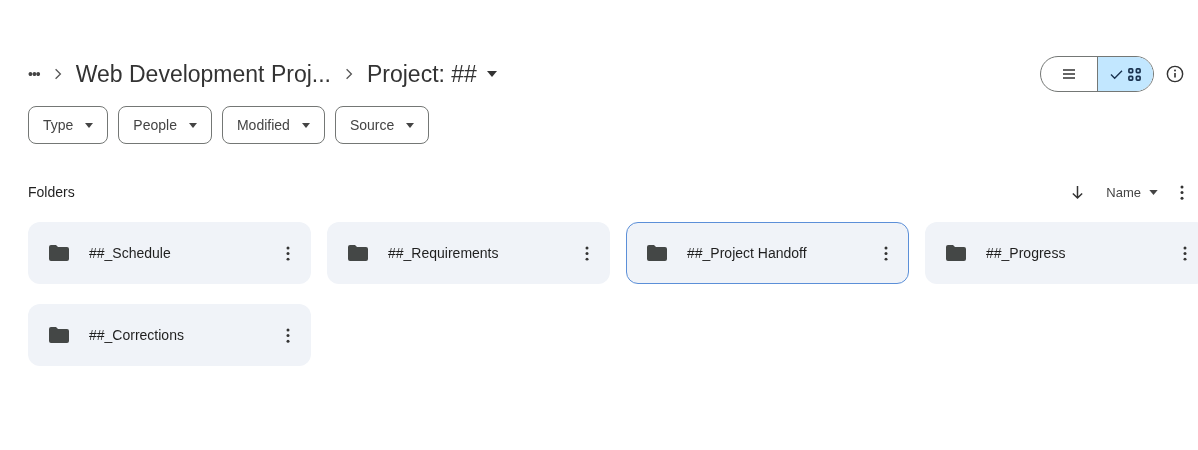 Image resolution: width=1198 pixels, height=450 pixels. Describe the element at coordinates (382, 125) in the screenshot. I see `filter-dropdown: Source` at that location.